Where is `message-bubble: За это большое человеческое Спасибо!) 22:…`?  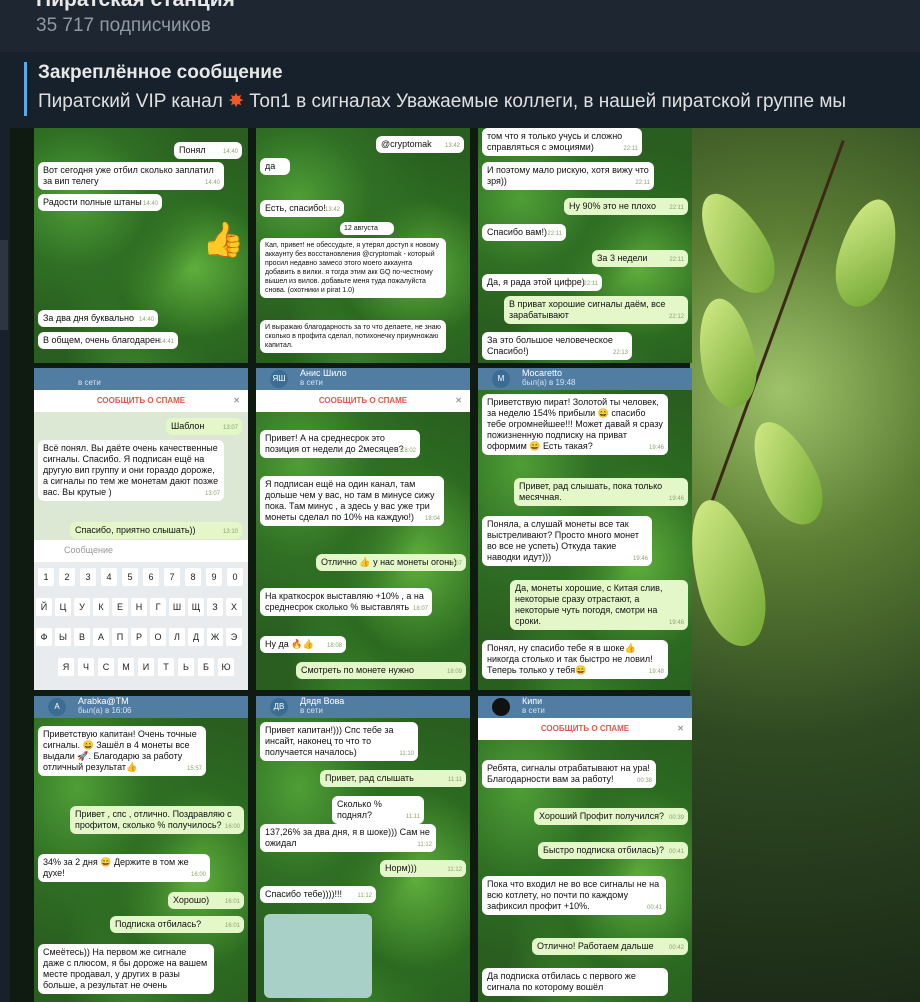
message-bubble: За это большое человеческое Спасибо!) 22:… is located at coordinates (557, 346).